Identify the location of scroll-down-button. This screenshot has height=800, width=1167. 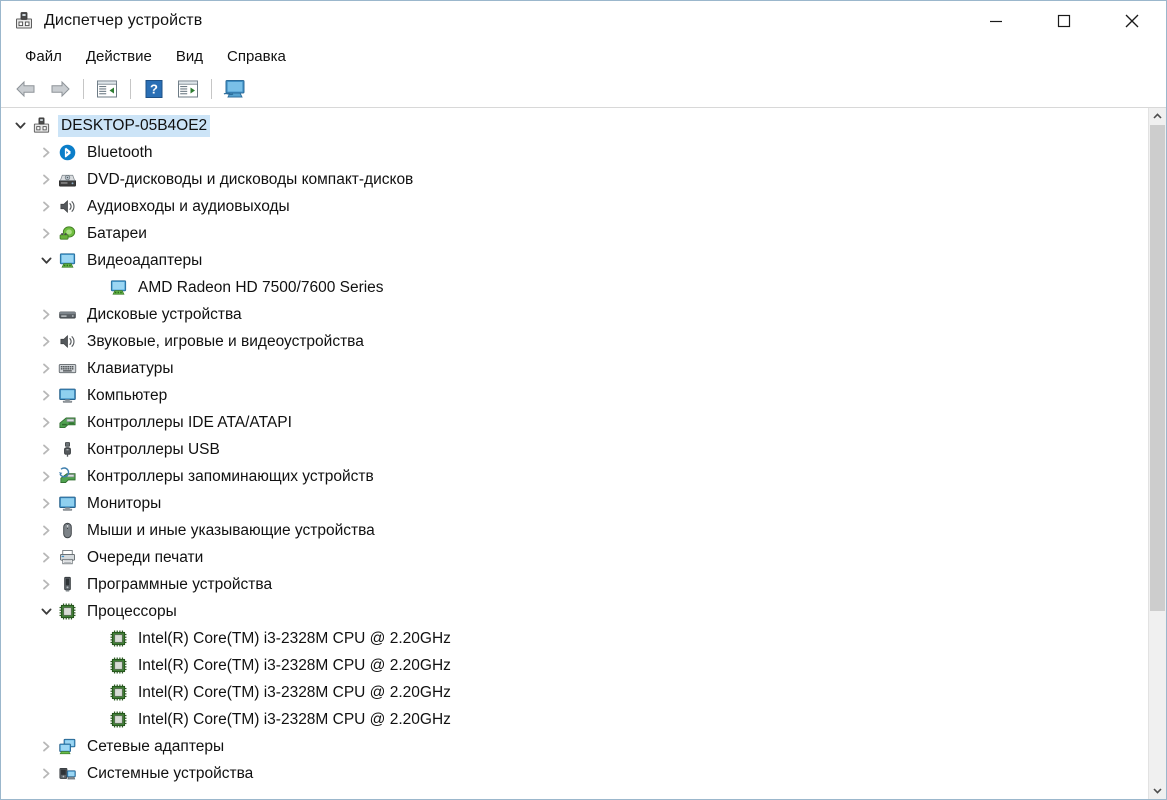
(1157, 790).